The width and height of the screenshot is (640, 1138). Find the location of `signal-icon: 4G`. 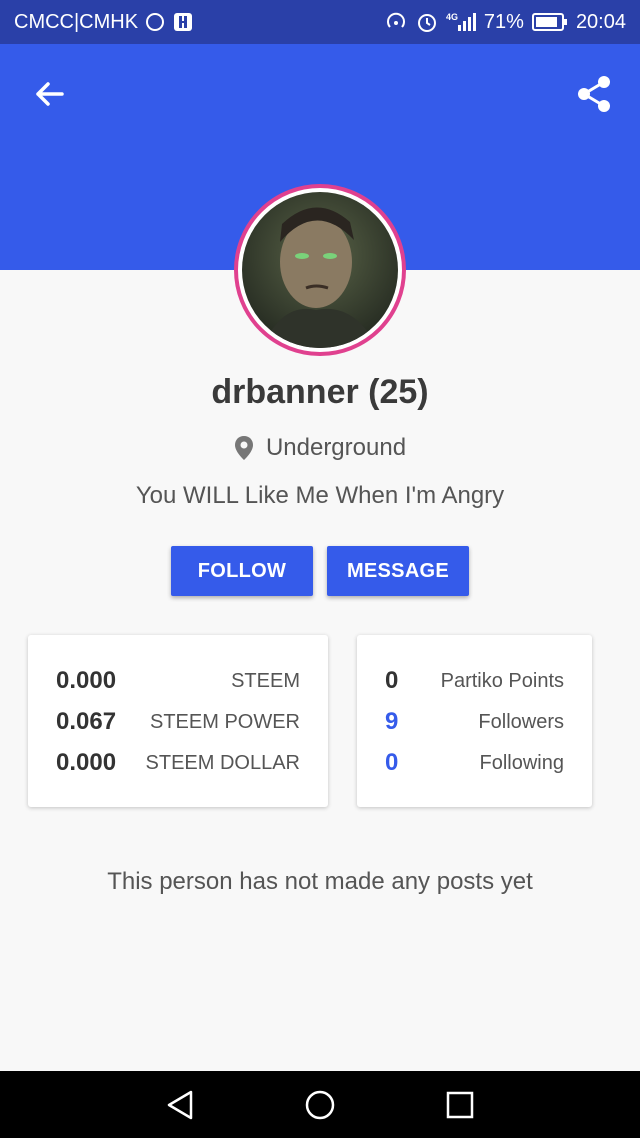

signal-icon: 4G is located at coordinates (461, 22).